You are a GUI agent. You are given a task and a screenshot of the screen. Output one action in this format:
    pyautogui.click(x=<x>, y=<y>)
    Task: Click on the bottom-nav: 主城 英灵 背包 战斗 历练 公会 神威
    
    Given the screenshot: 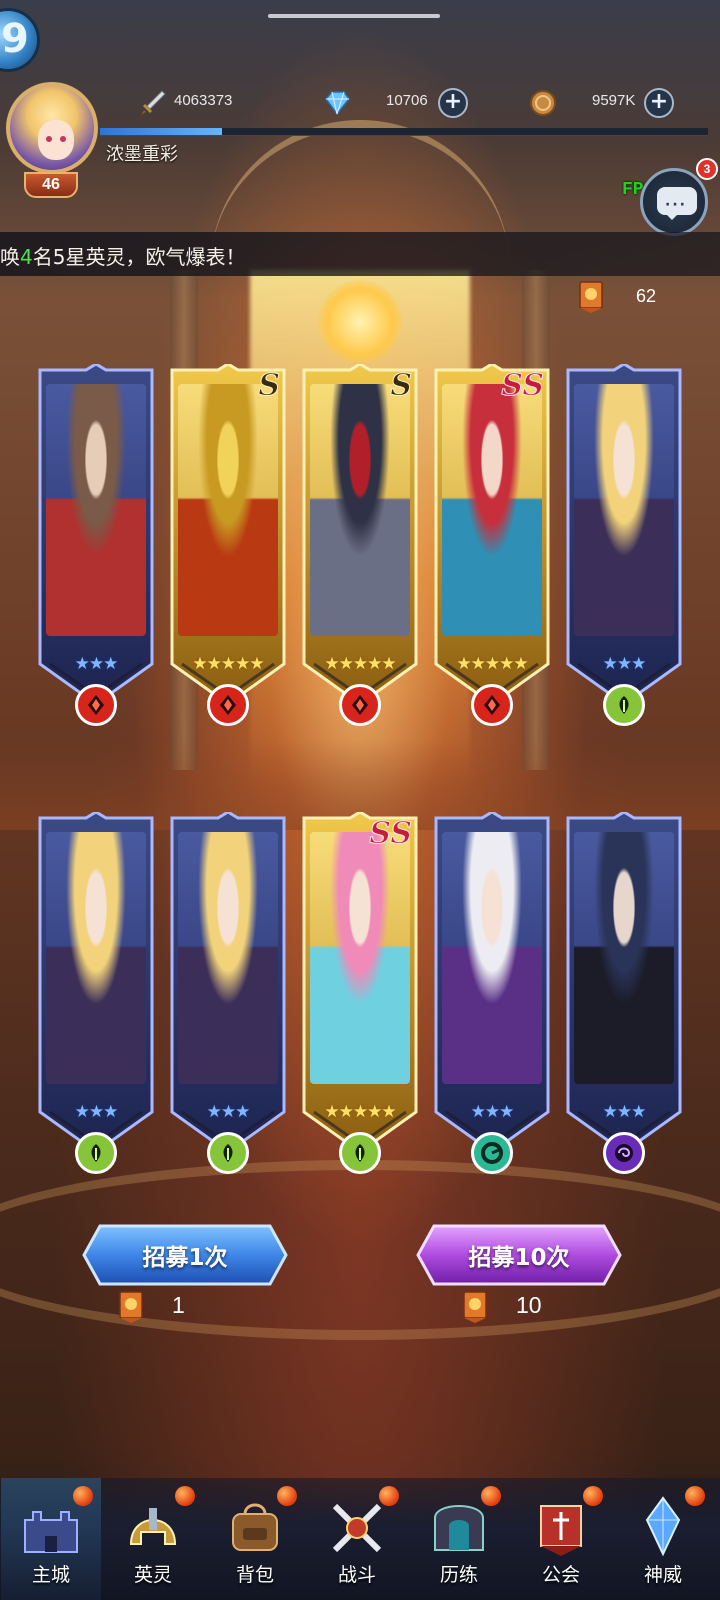 What is the action you would take?
    pyautogui.click(x=360, y=1539)
    